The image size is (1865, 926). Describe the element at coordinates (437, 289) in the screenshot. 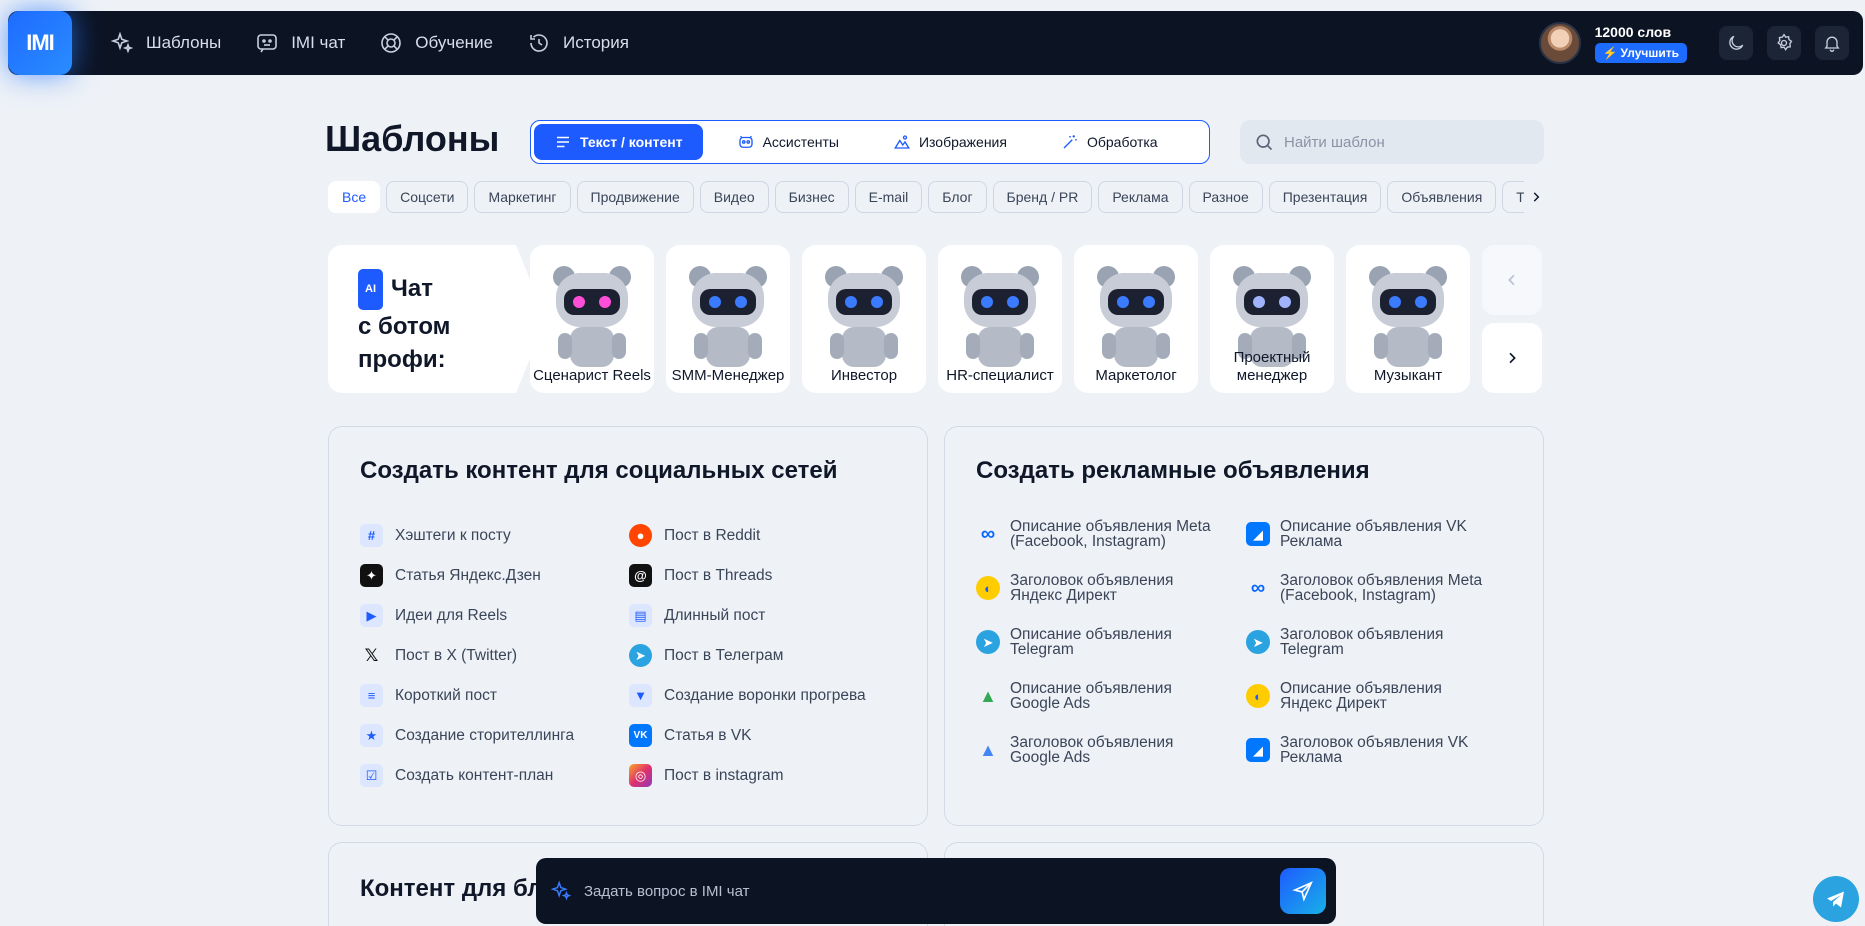

I see `promo-line-1: AI Чат` at that location.